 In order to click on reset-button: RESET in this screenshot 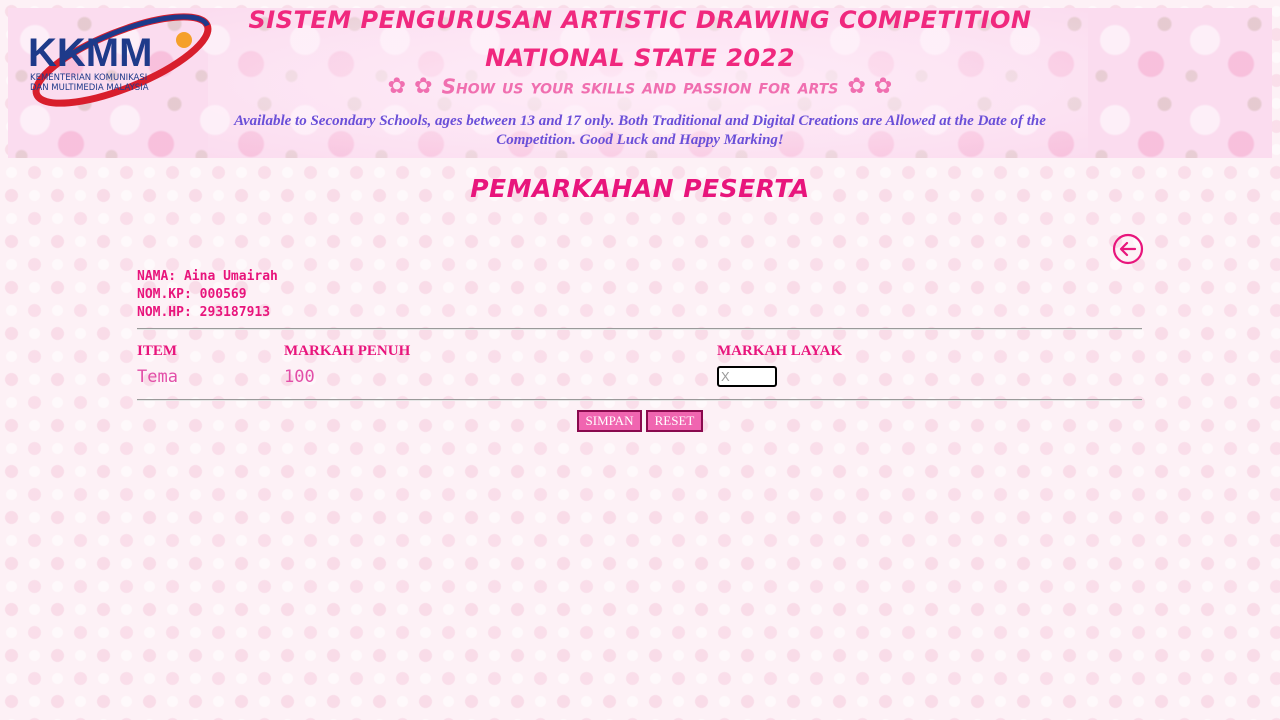, I will do `click(674, 421)`.